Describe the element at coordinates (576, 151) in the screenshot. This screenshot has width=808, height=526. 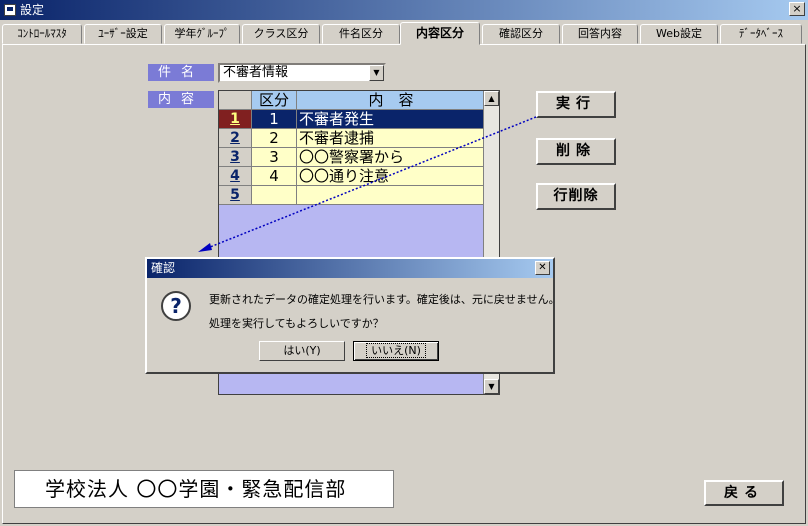
I see `delete-button: 削除` at that location.